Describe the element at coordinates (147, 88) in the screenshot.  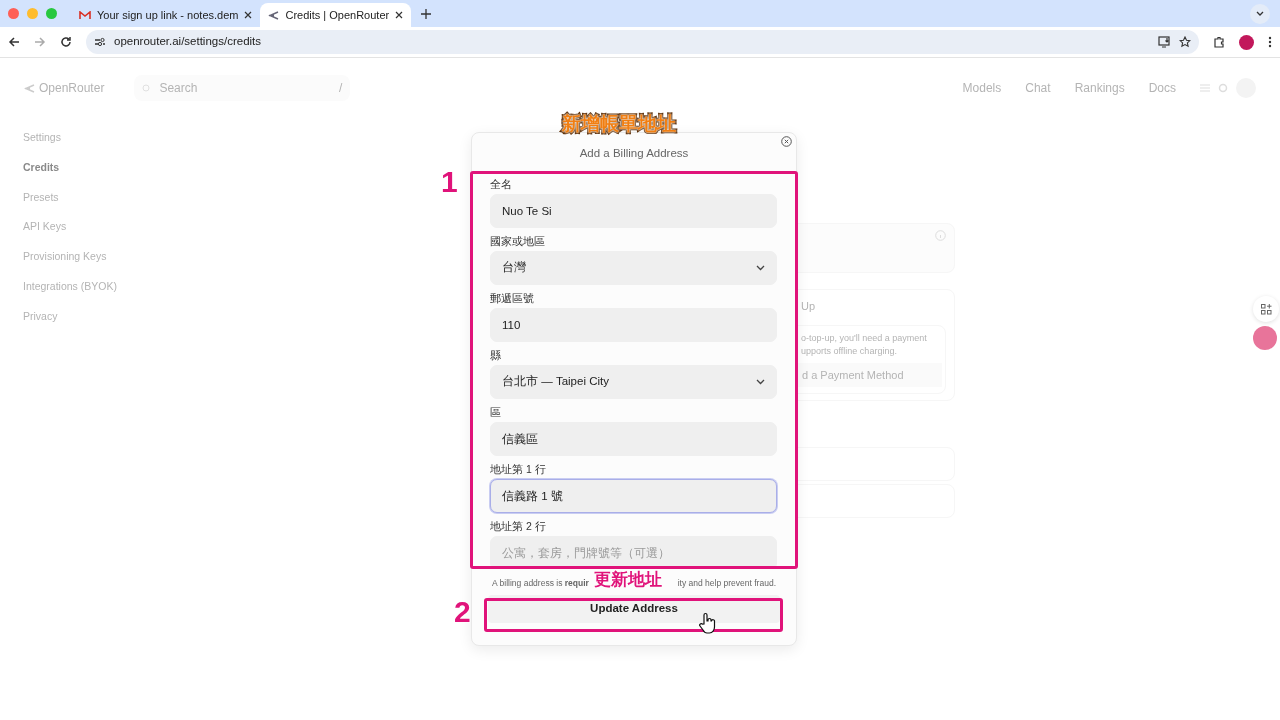
I see `search-icon` at that location.